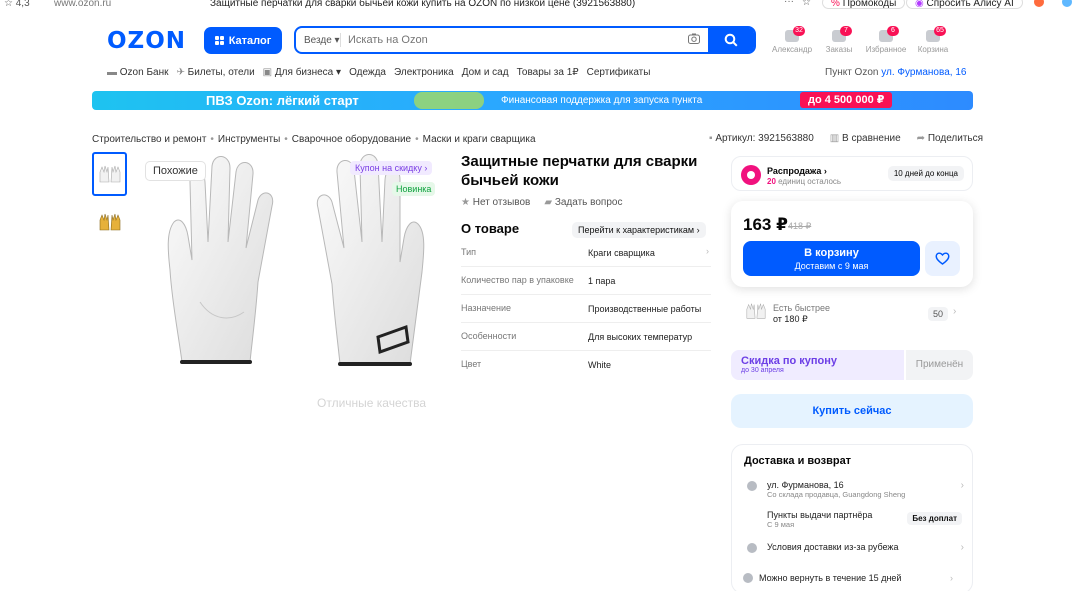 The image size is (1090, 591). What do you see at coordinates (893, 31) in the screenshot?
I see `favorites-badge: 6` at bounding box center [893, 31].